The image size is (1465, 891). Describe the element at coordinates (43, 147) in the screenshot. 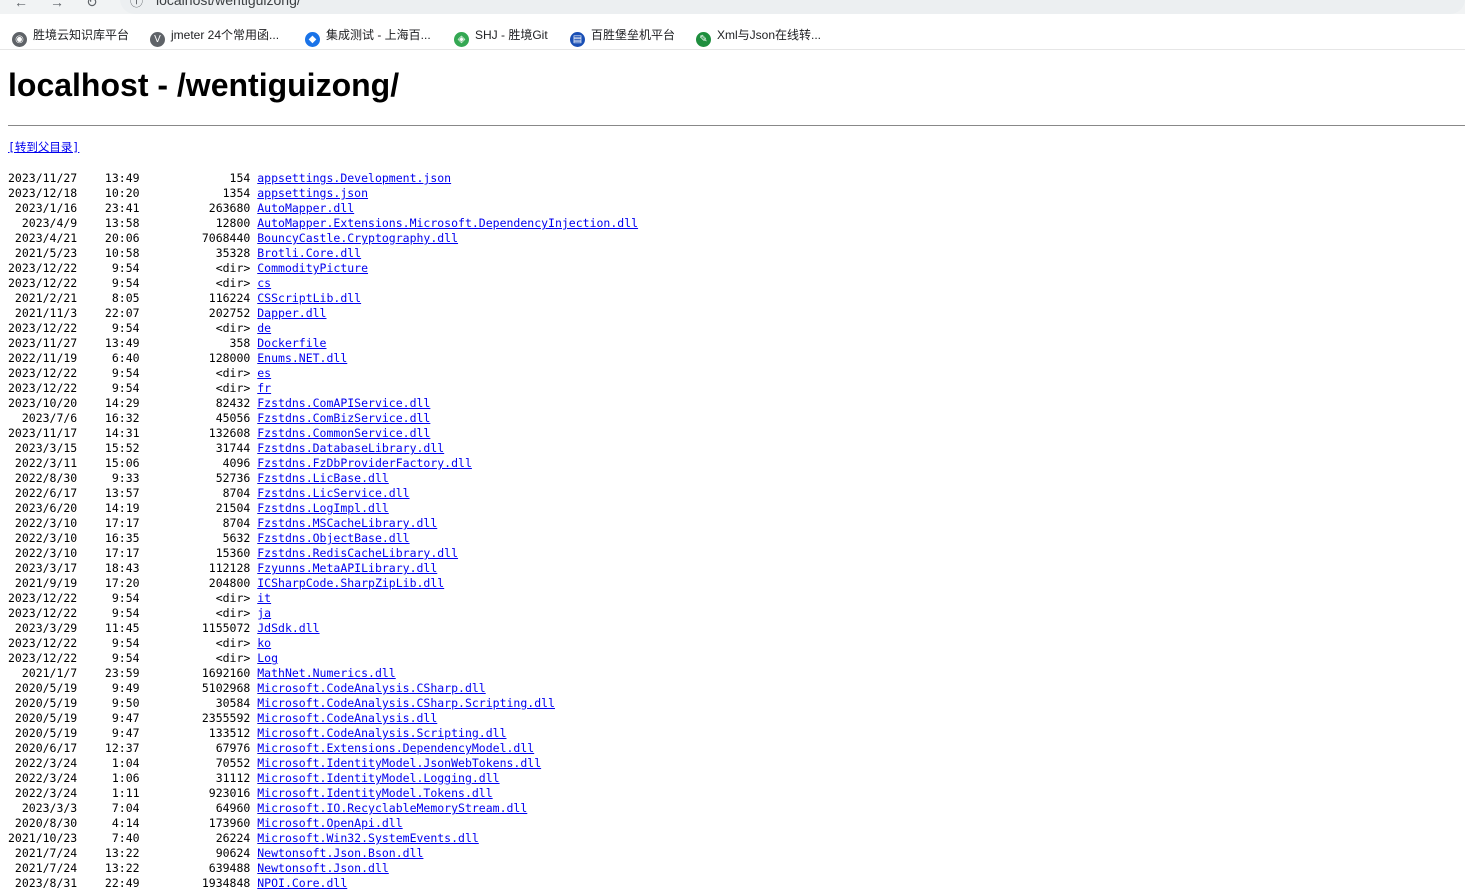

I see `parent-directory-link: [转到父目录]` at that location.